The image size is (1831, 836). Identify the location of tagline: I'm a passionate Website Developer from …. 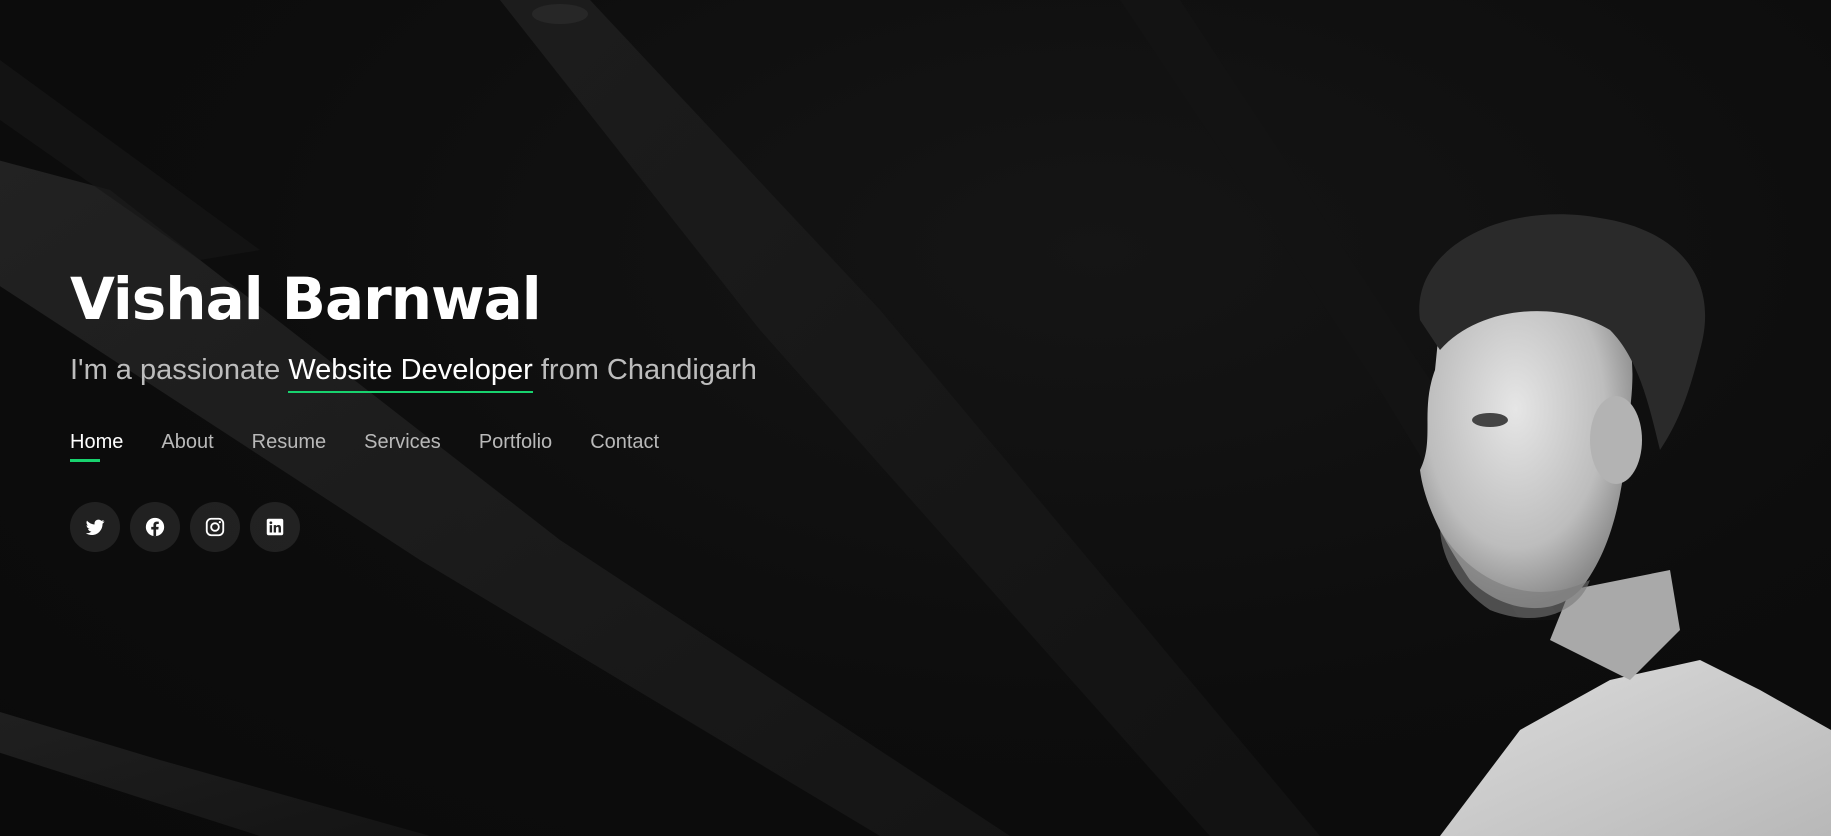
(413, 373).